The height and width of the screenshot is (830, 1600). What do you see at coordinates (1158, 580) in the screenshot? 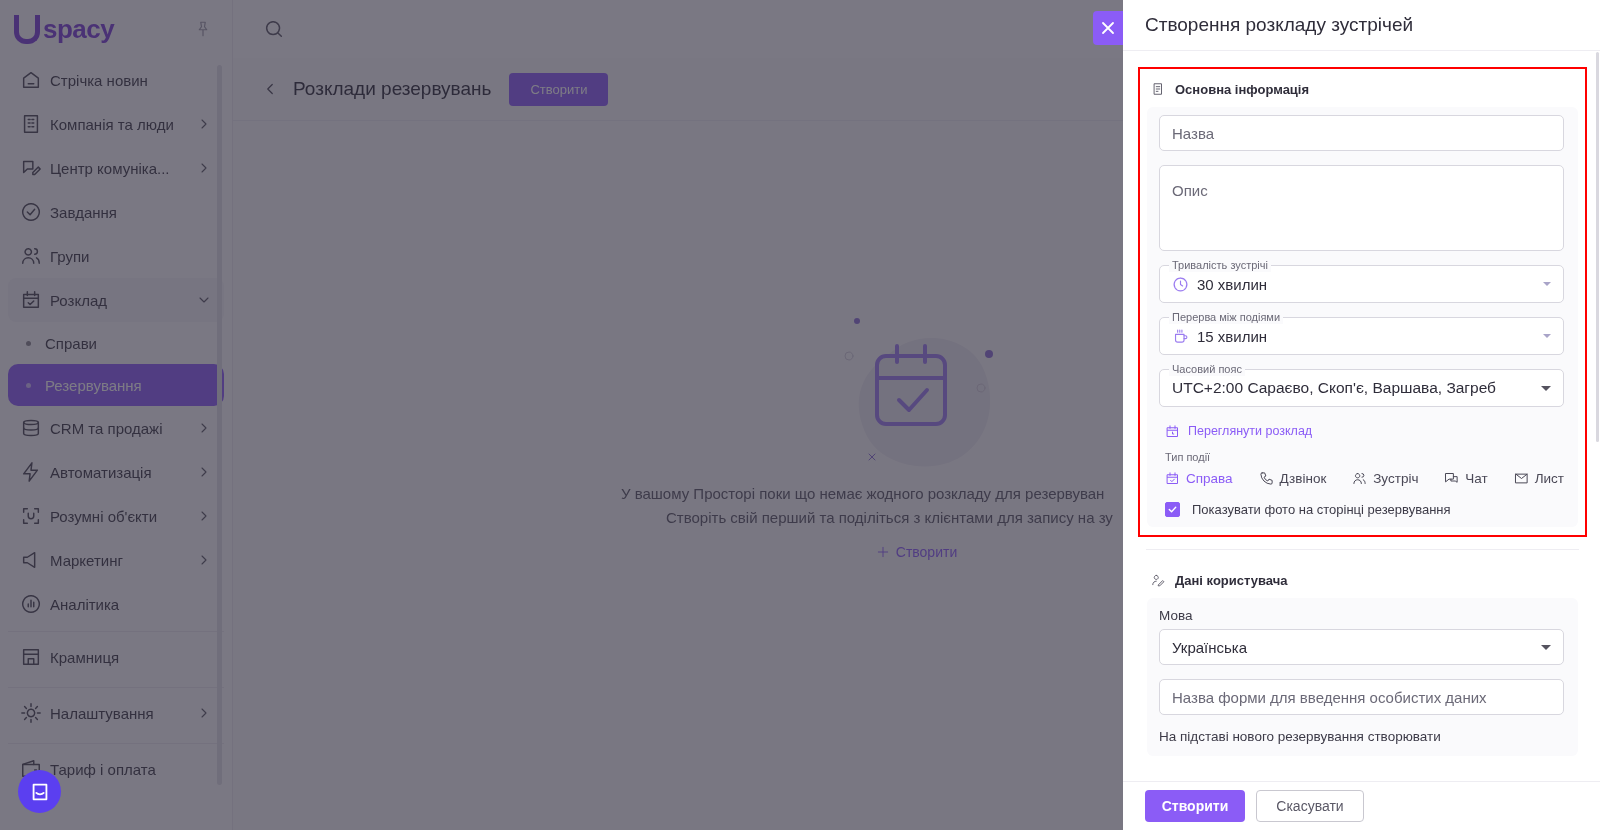
I see `user-edit-icon` at bounding box center [1158, 580].